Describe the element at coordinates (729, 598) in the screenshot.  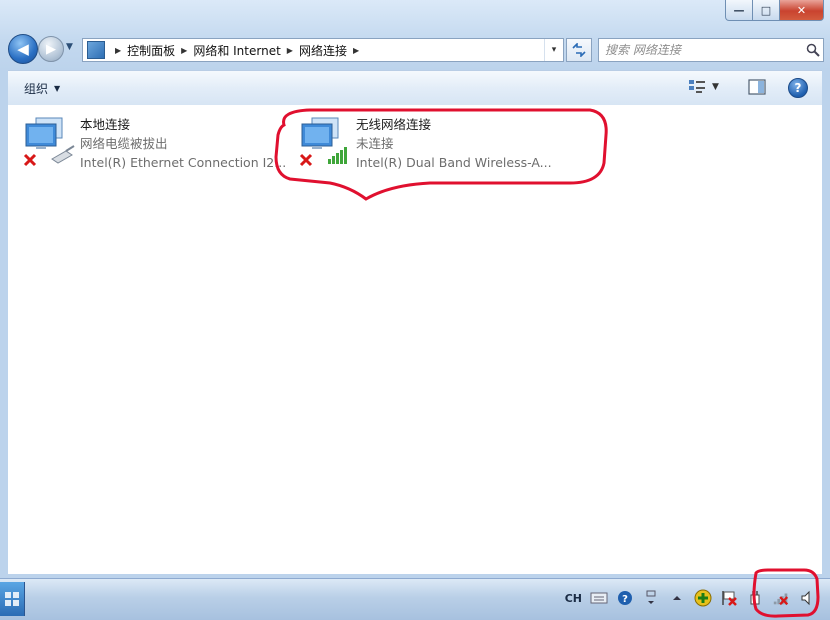
I see `action-center-flag-icon` at that location.